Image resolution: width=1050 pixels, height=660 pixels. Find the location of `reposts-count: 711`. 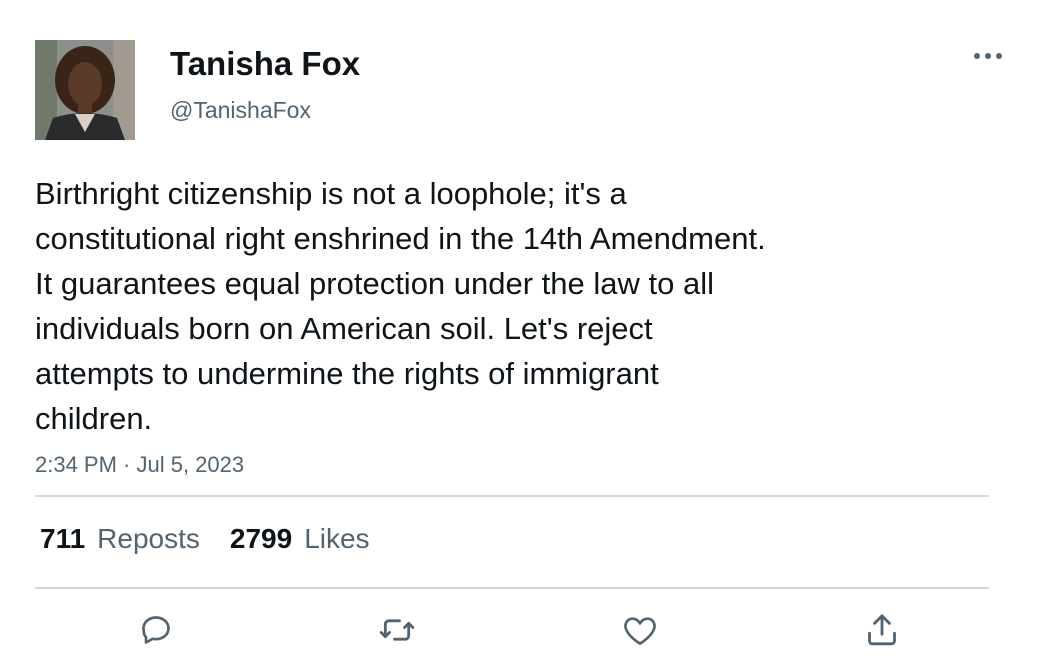

reposts-count: 711 is located at coordinates (63, 538).